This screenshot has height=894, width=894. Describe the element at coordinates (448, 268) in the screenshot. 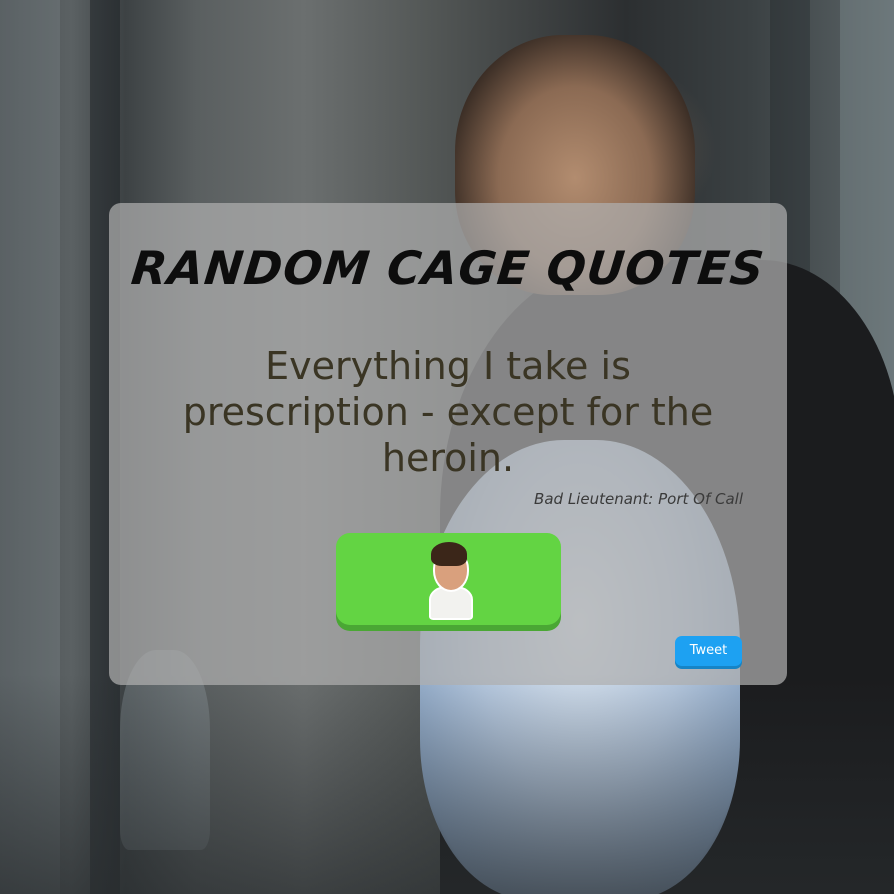

I see `page-title: RANDOM CAGE QUOTES` at that location.